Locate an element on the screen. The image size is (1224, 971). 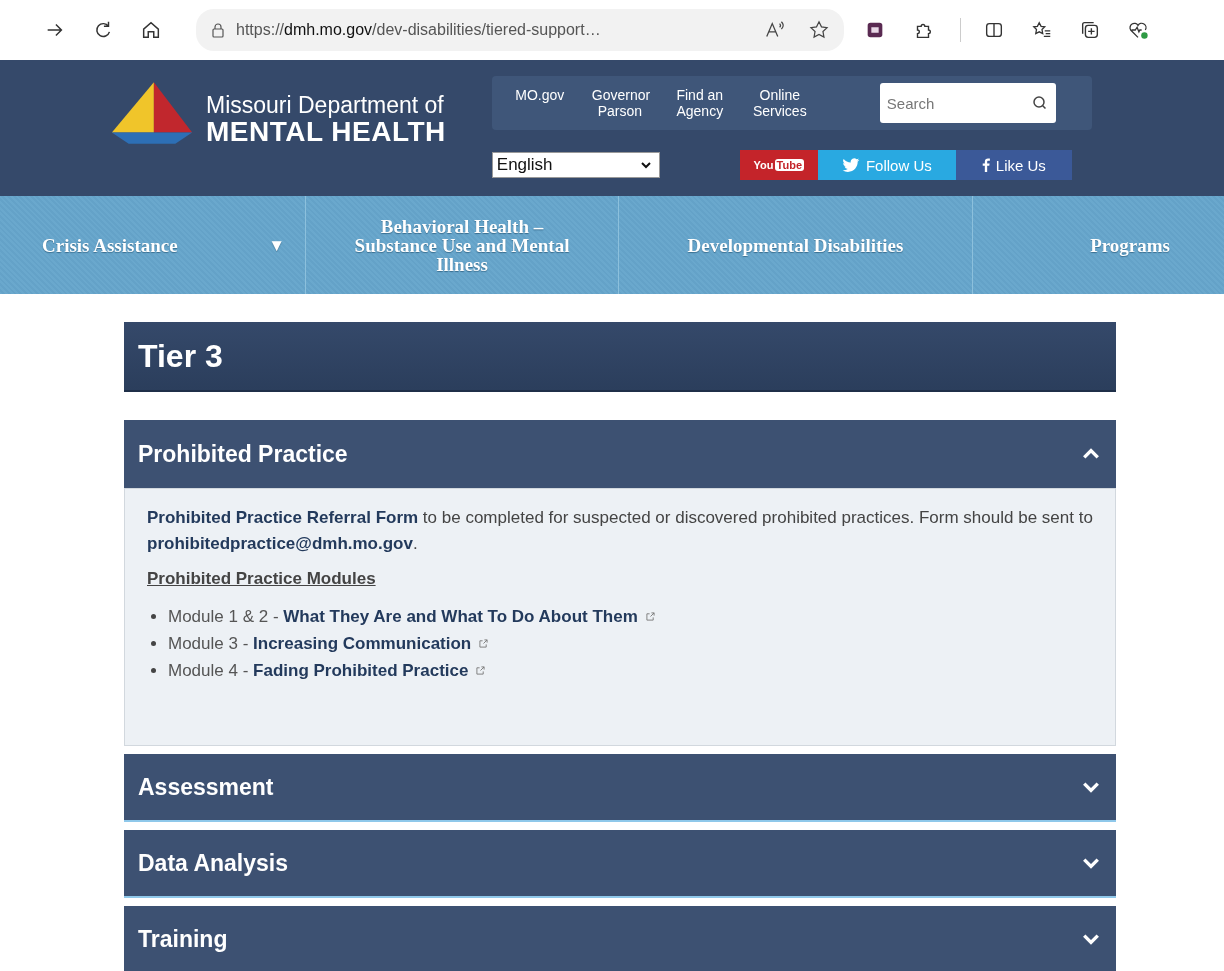
link: prohibitedpractice@dmh.mo.gov is located at coordinates (280, 543).